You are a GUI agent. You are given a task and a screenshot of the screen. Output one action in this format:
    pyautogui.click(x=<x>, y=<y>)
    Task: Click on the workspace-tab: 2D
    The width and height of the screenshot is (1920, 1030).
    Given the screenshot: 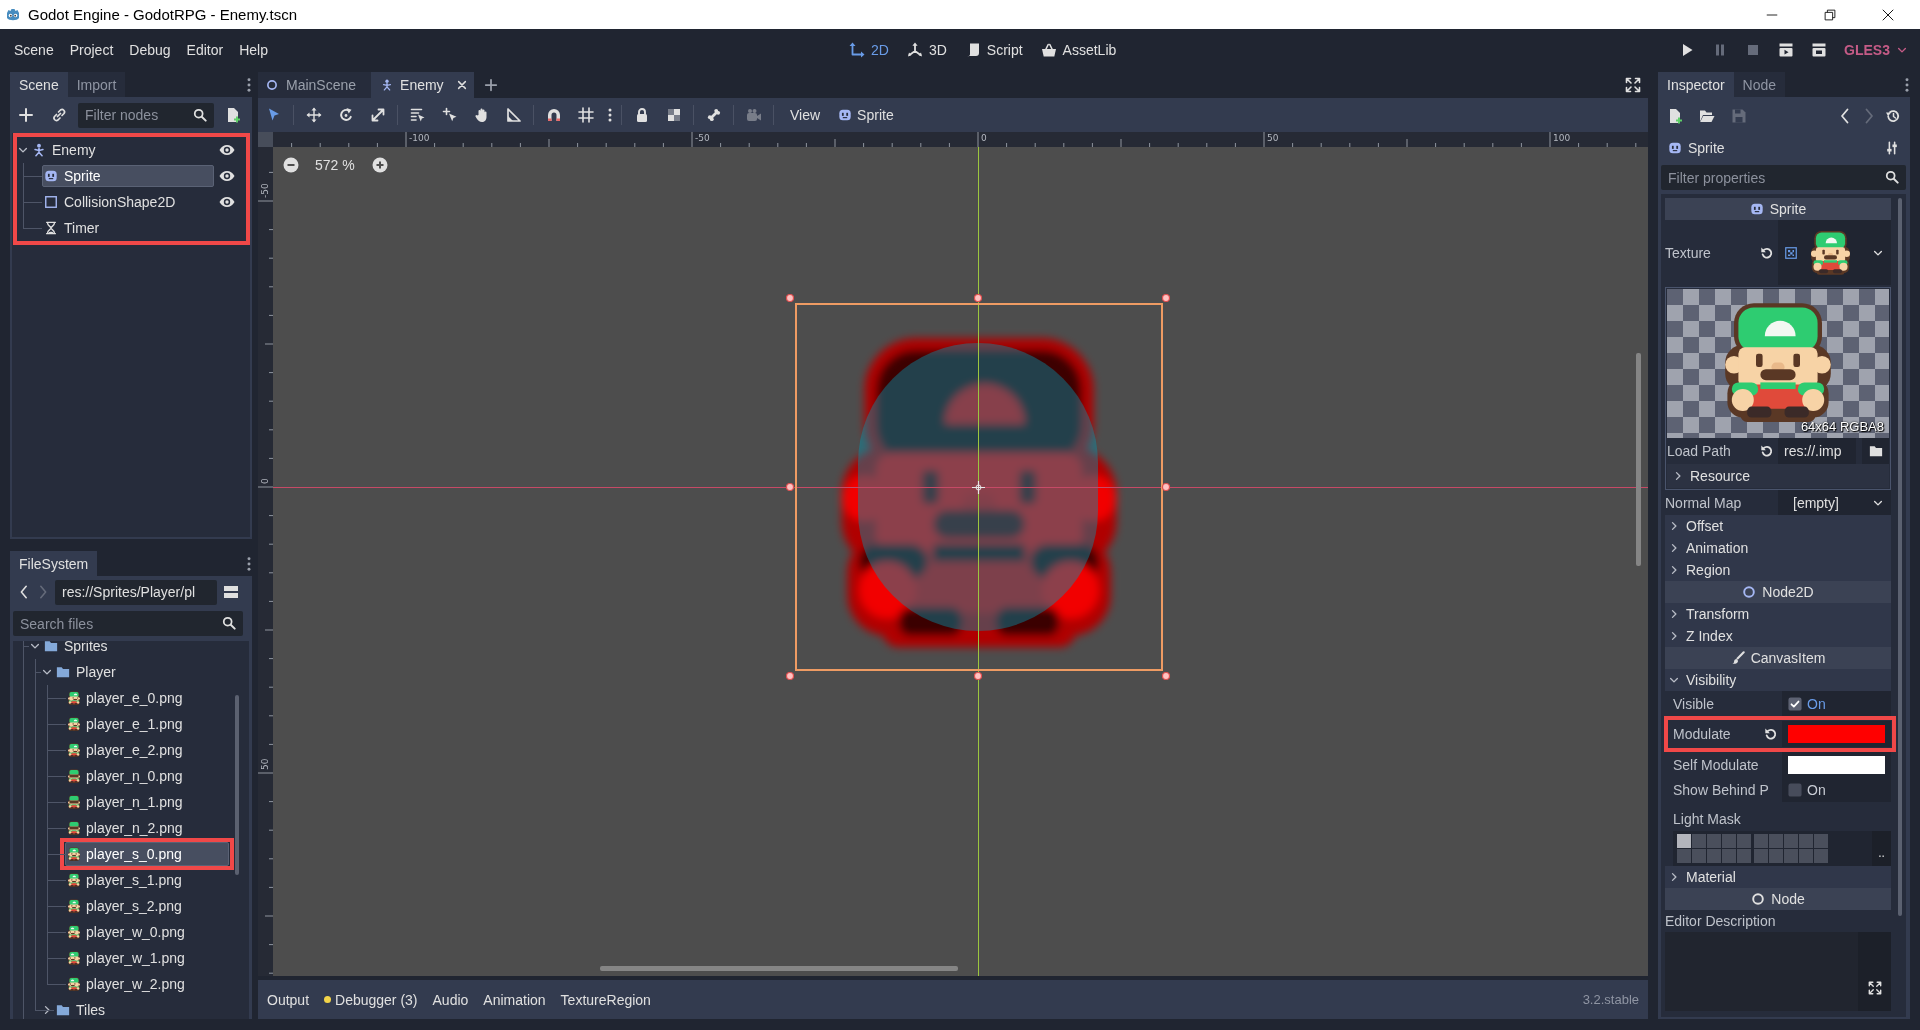 What is the action you would take?
    pyautogui.click(x=869, y=49)
    